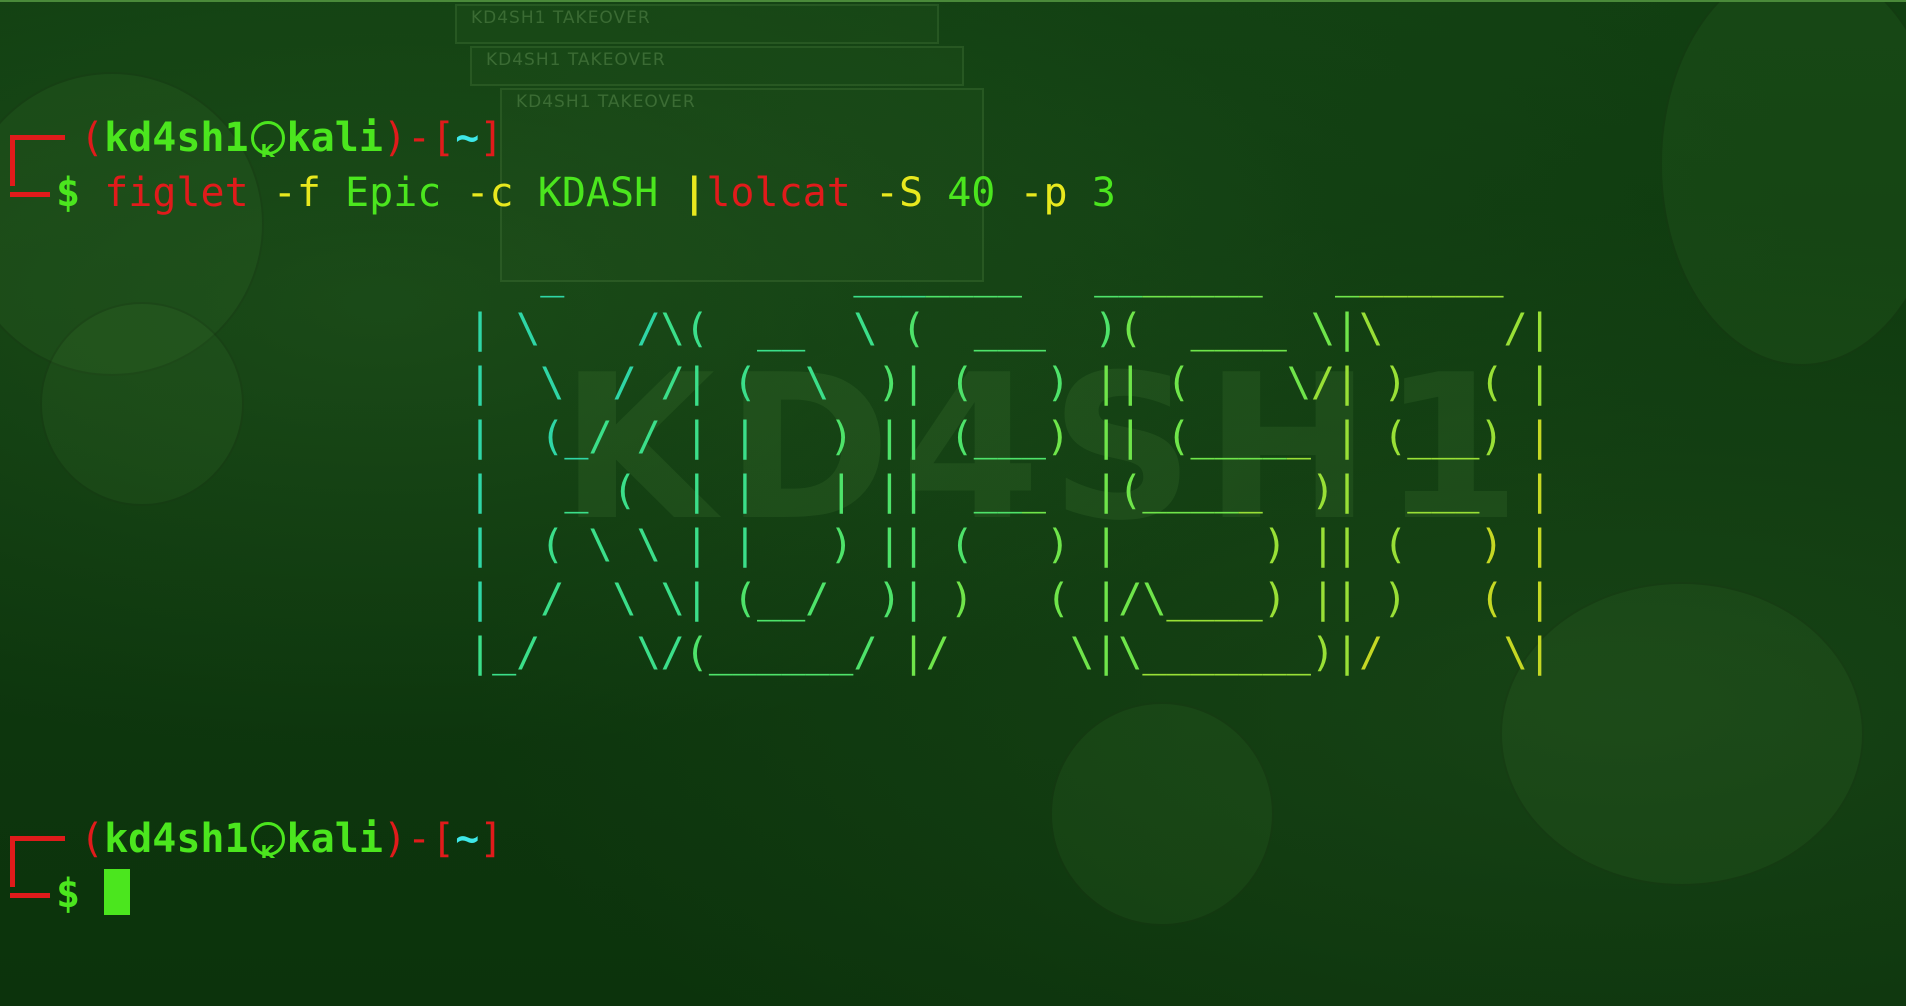 The width and height of the screenshot is (1906, 1006). Describe the element at coordinates (1010, 653) in the screenshot. I see `figlet-row: |_/ \/(______/ |/ \|\_______)|/ \|` at that location.